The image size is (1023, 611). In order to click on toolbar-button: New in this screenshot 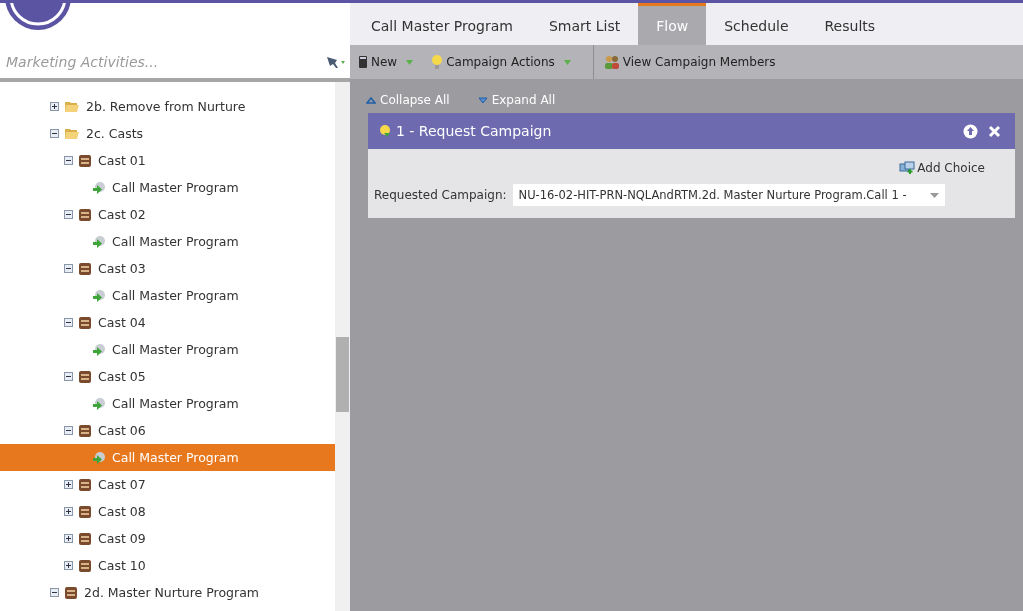, I will do `click(395, 62)`.